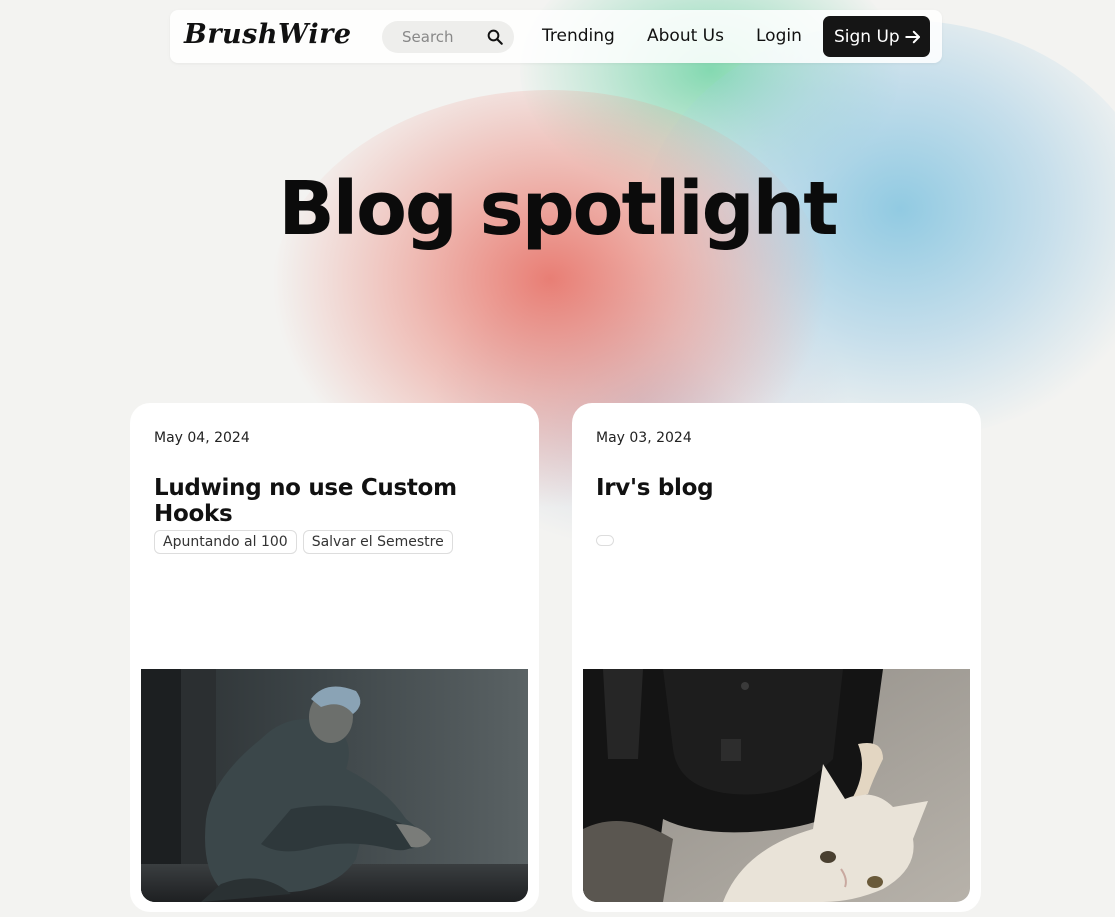 Image resolution: width=1115 pixels, height=917 pixels. Describe the element at coordinates (655, 488) in the screenshot. I see `post-title: Irv's blog` at that location.